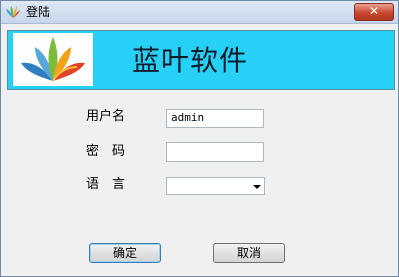  Describe the element at coordinates (257, 187) in the screenshot. I see `chevron-down-icon` at that location.